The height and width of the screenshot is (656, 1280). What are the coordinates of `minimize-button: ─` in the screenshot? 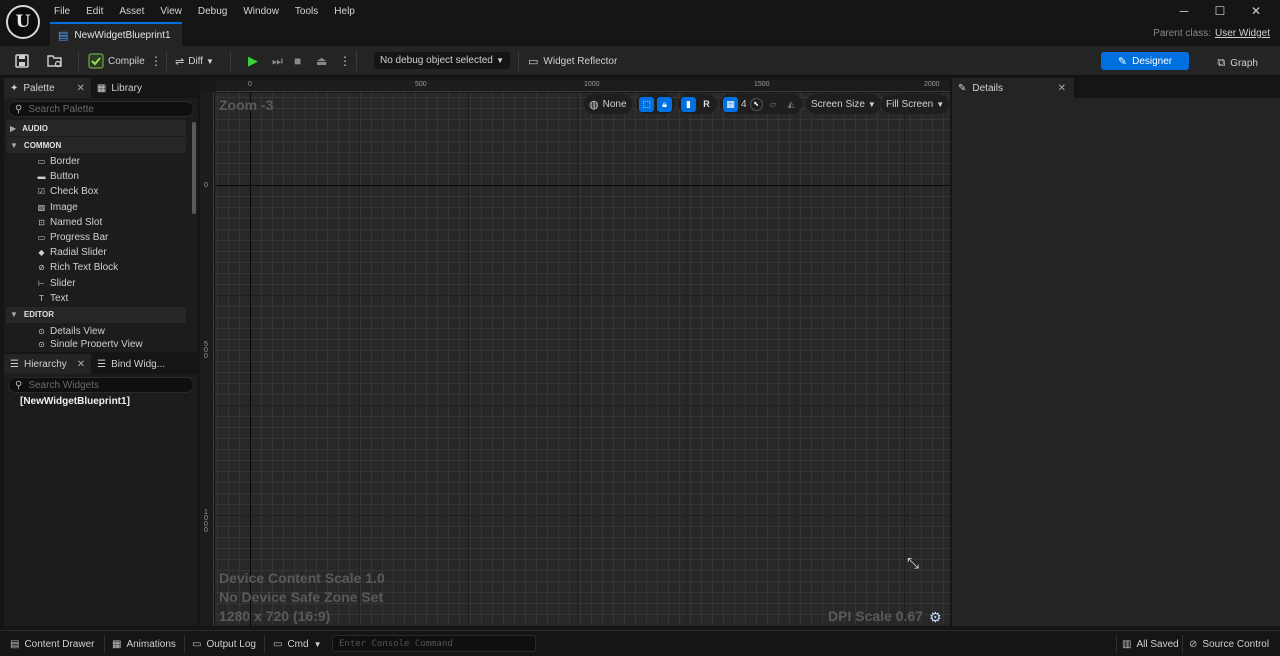 It's located at (1184, 11).